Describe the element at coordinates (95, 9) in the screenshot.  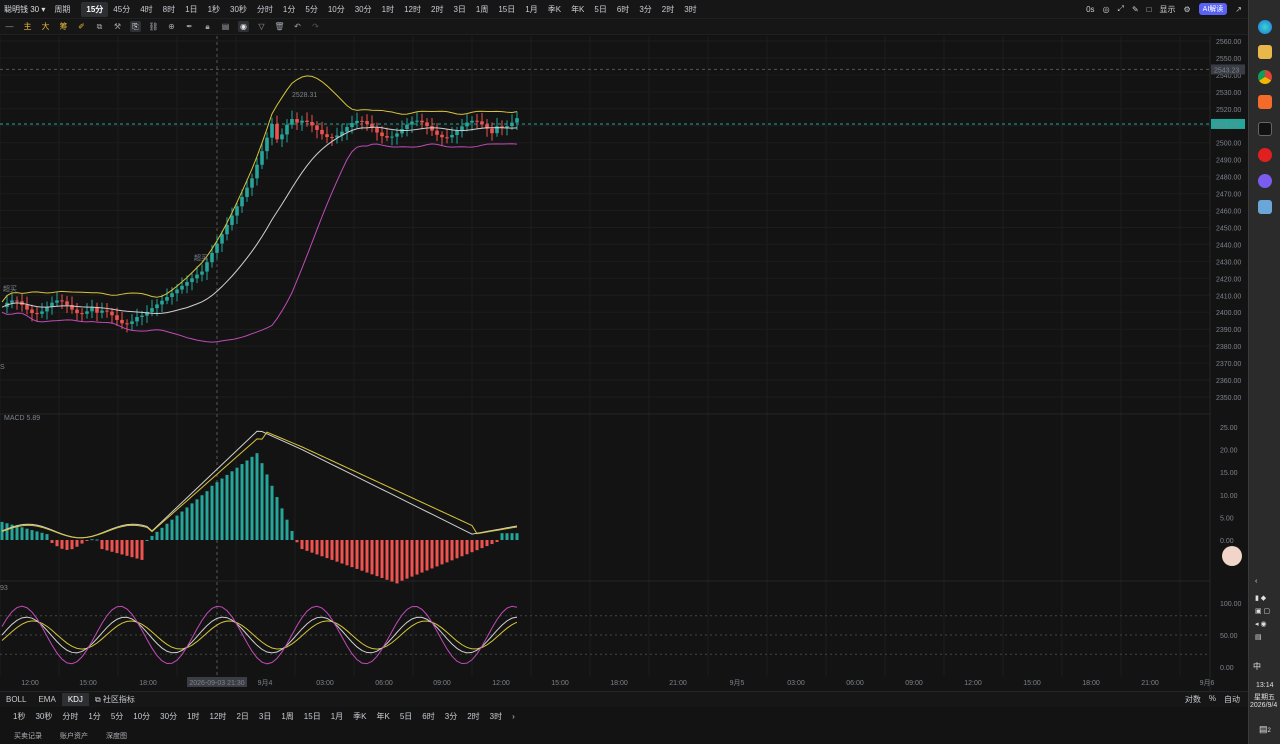
I see `timeframe-tab: 15分` at that location.